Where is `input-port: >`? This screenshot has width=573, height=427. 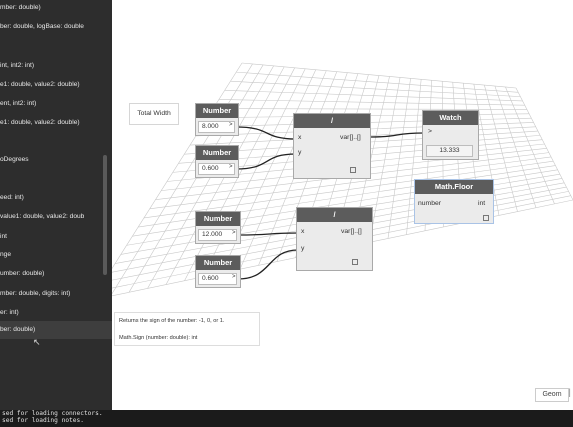
input-port: > is located at coordinates (430, 131).